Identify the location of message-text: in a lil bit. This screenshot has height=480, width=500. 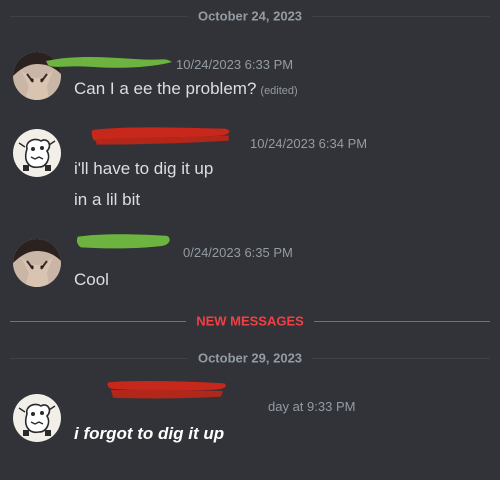
(107, 200).